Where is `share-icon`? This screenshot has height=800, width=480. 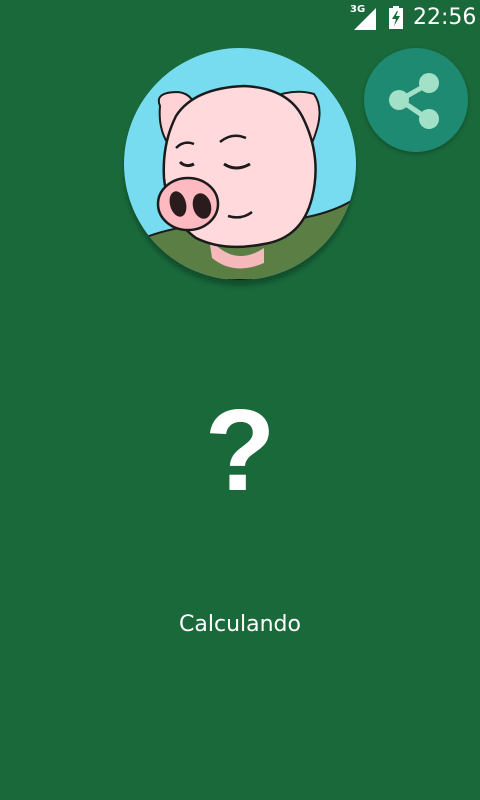 share-icon is located at coordinates (414, 101).